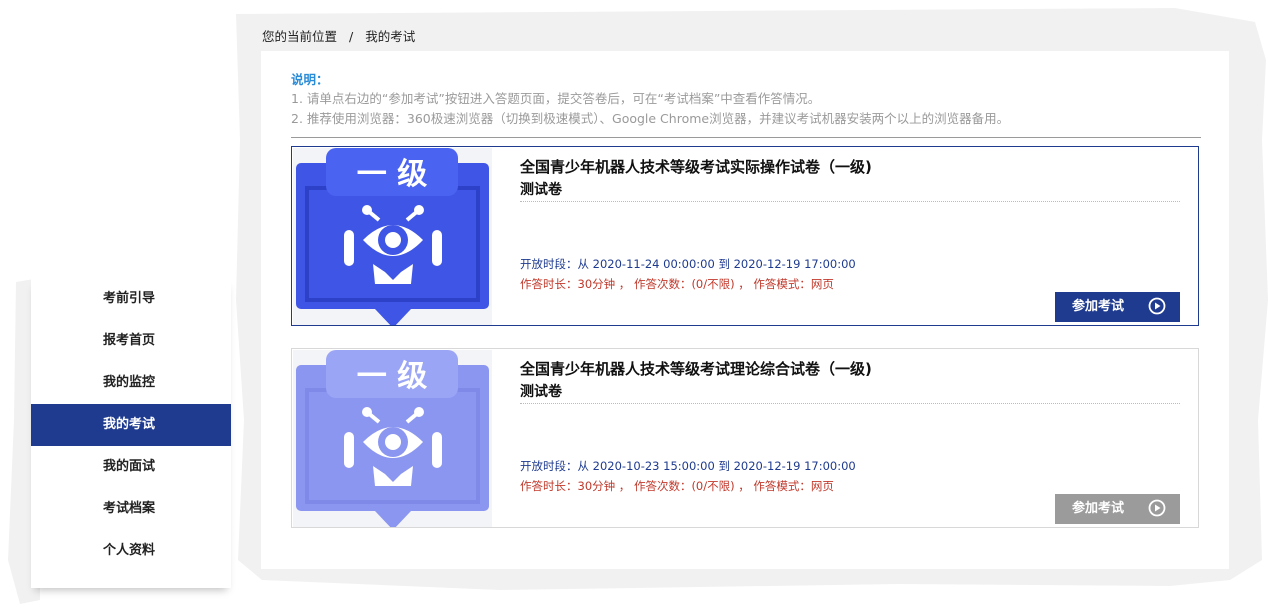 The width and height of the screenshot is (1268, 614). Describe the element at coordinates (390, 36) in the screenshot. I see `breadcrumb-current: 我的考试` at that location.